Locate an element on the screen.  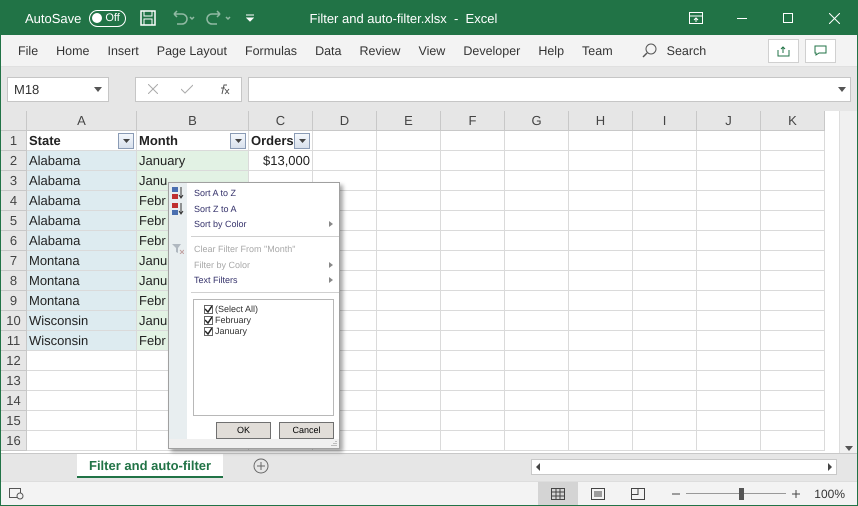
column-header: G is located at coordinates (537, 121).